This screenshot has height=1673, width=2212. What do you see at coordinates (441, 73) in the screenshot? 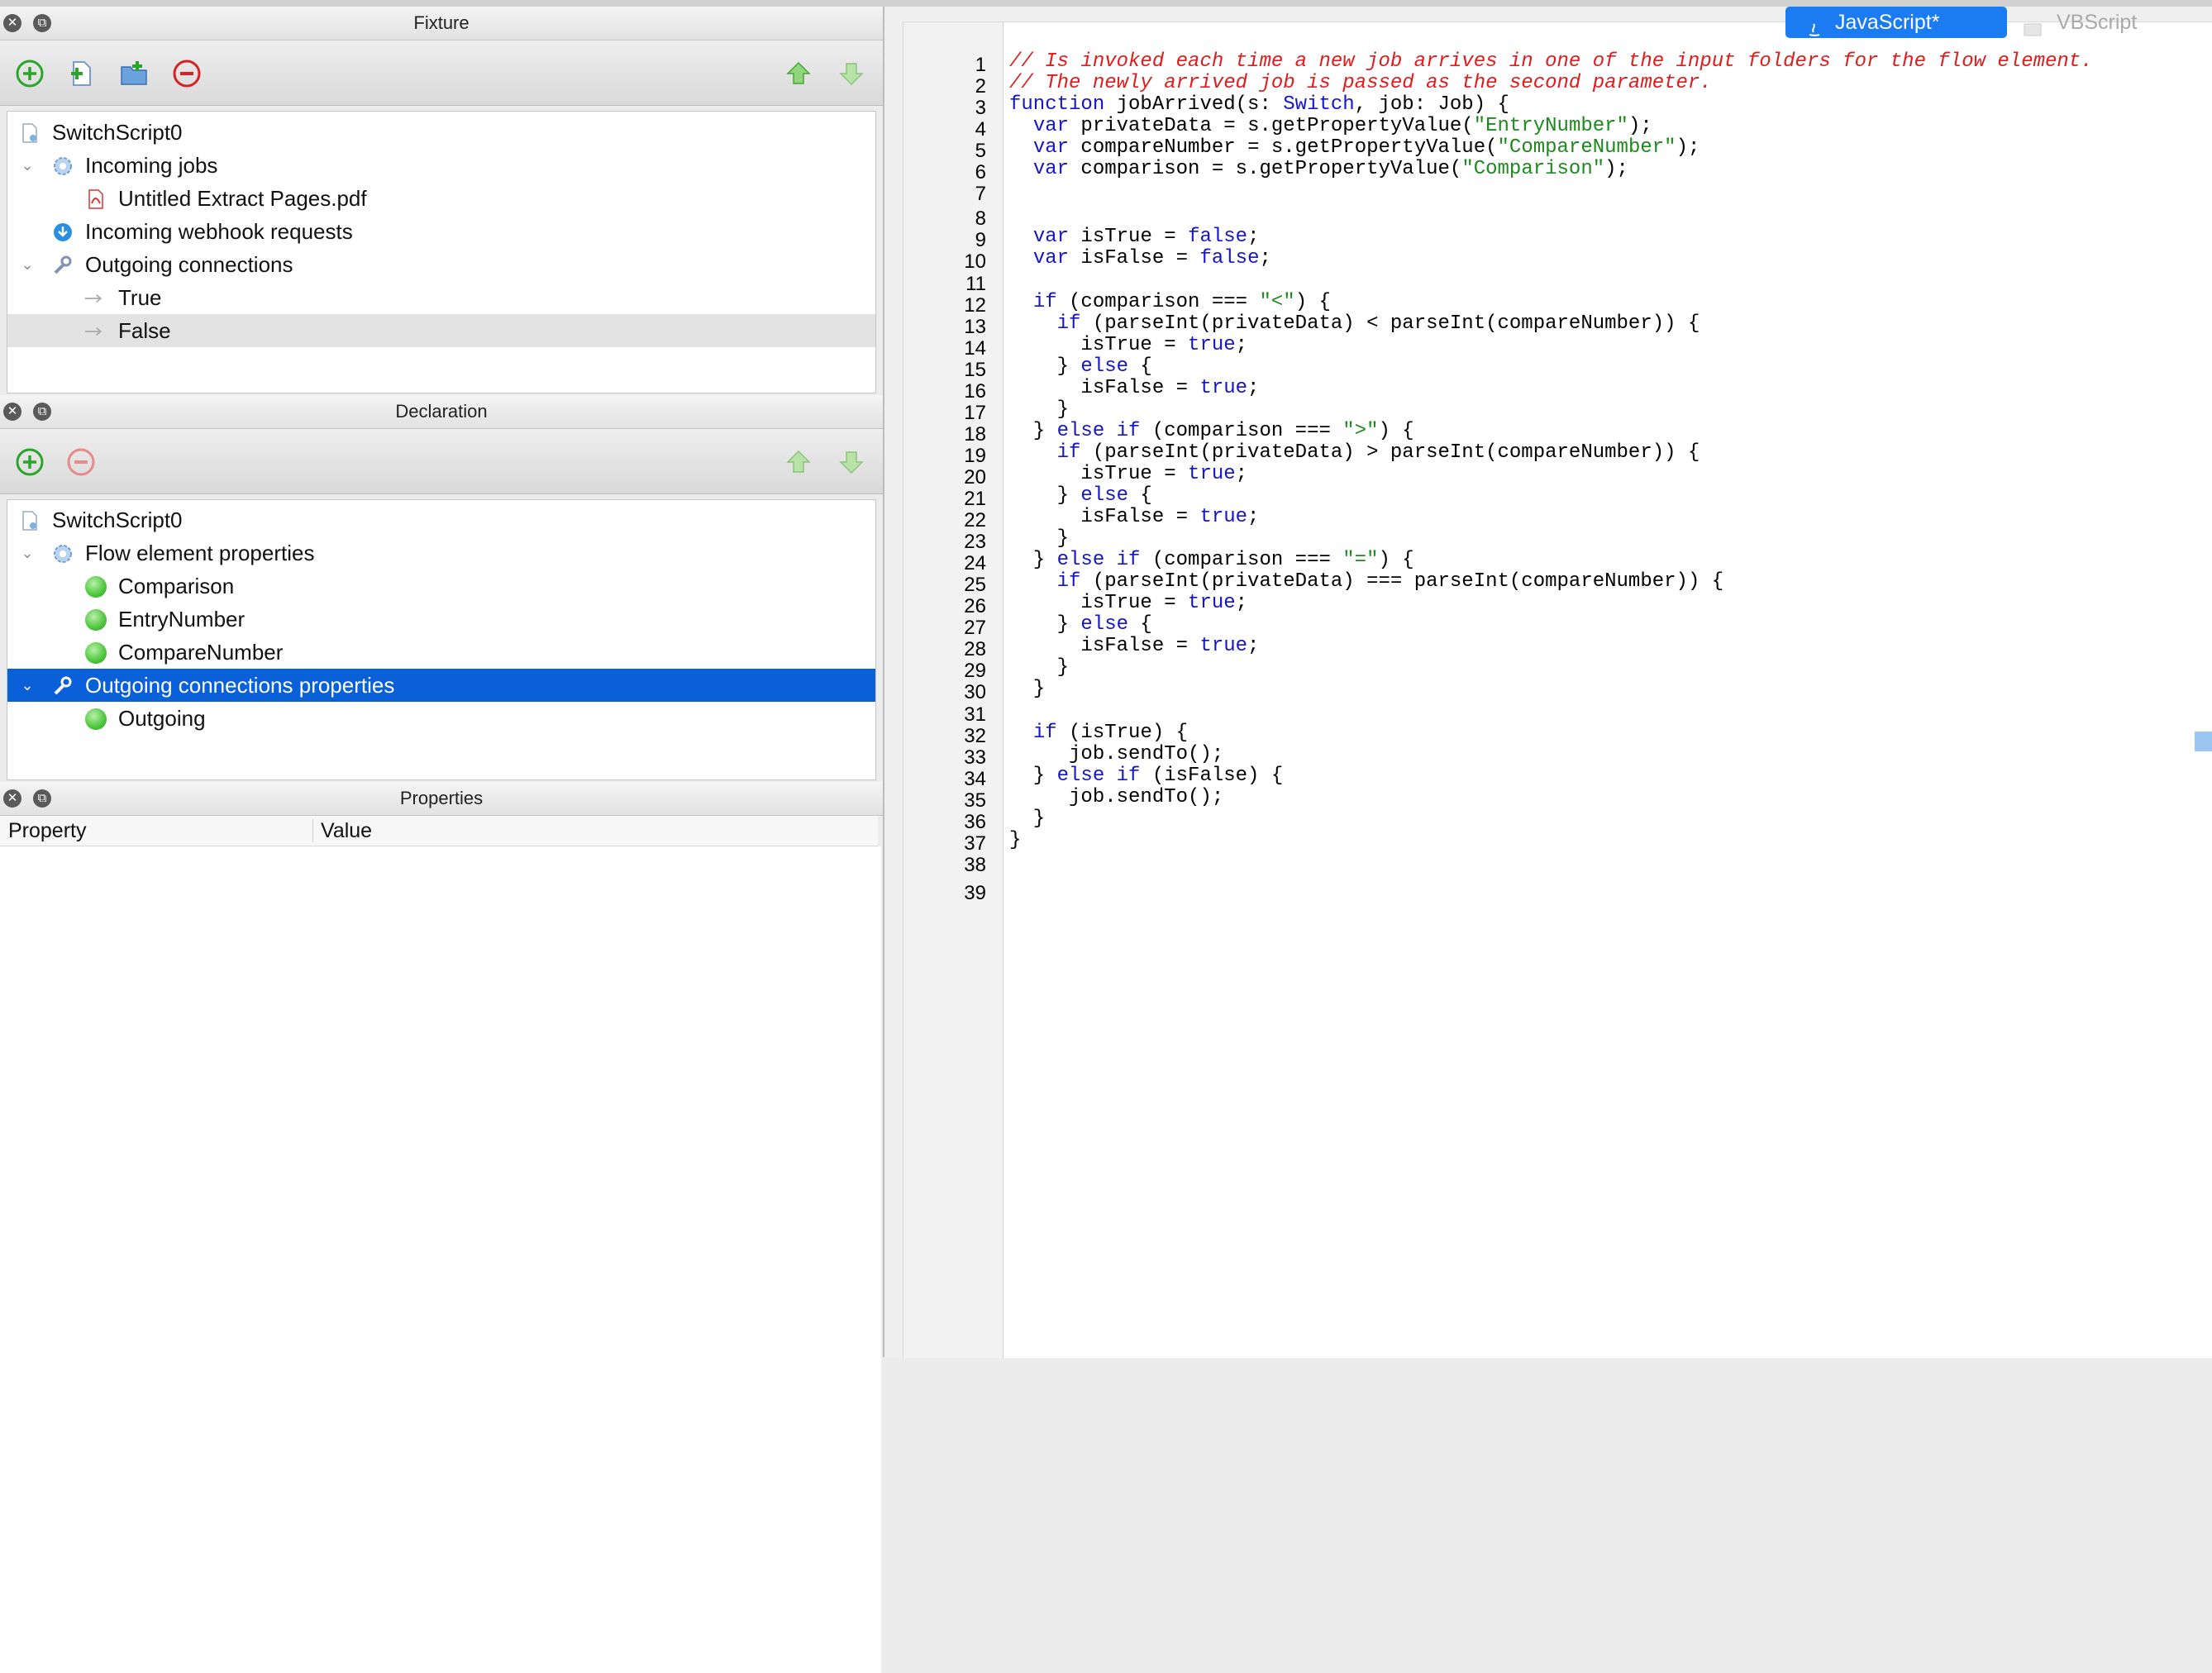
I see `fixture-toolbar` at bounding box center [441, 73].